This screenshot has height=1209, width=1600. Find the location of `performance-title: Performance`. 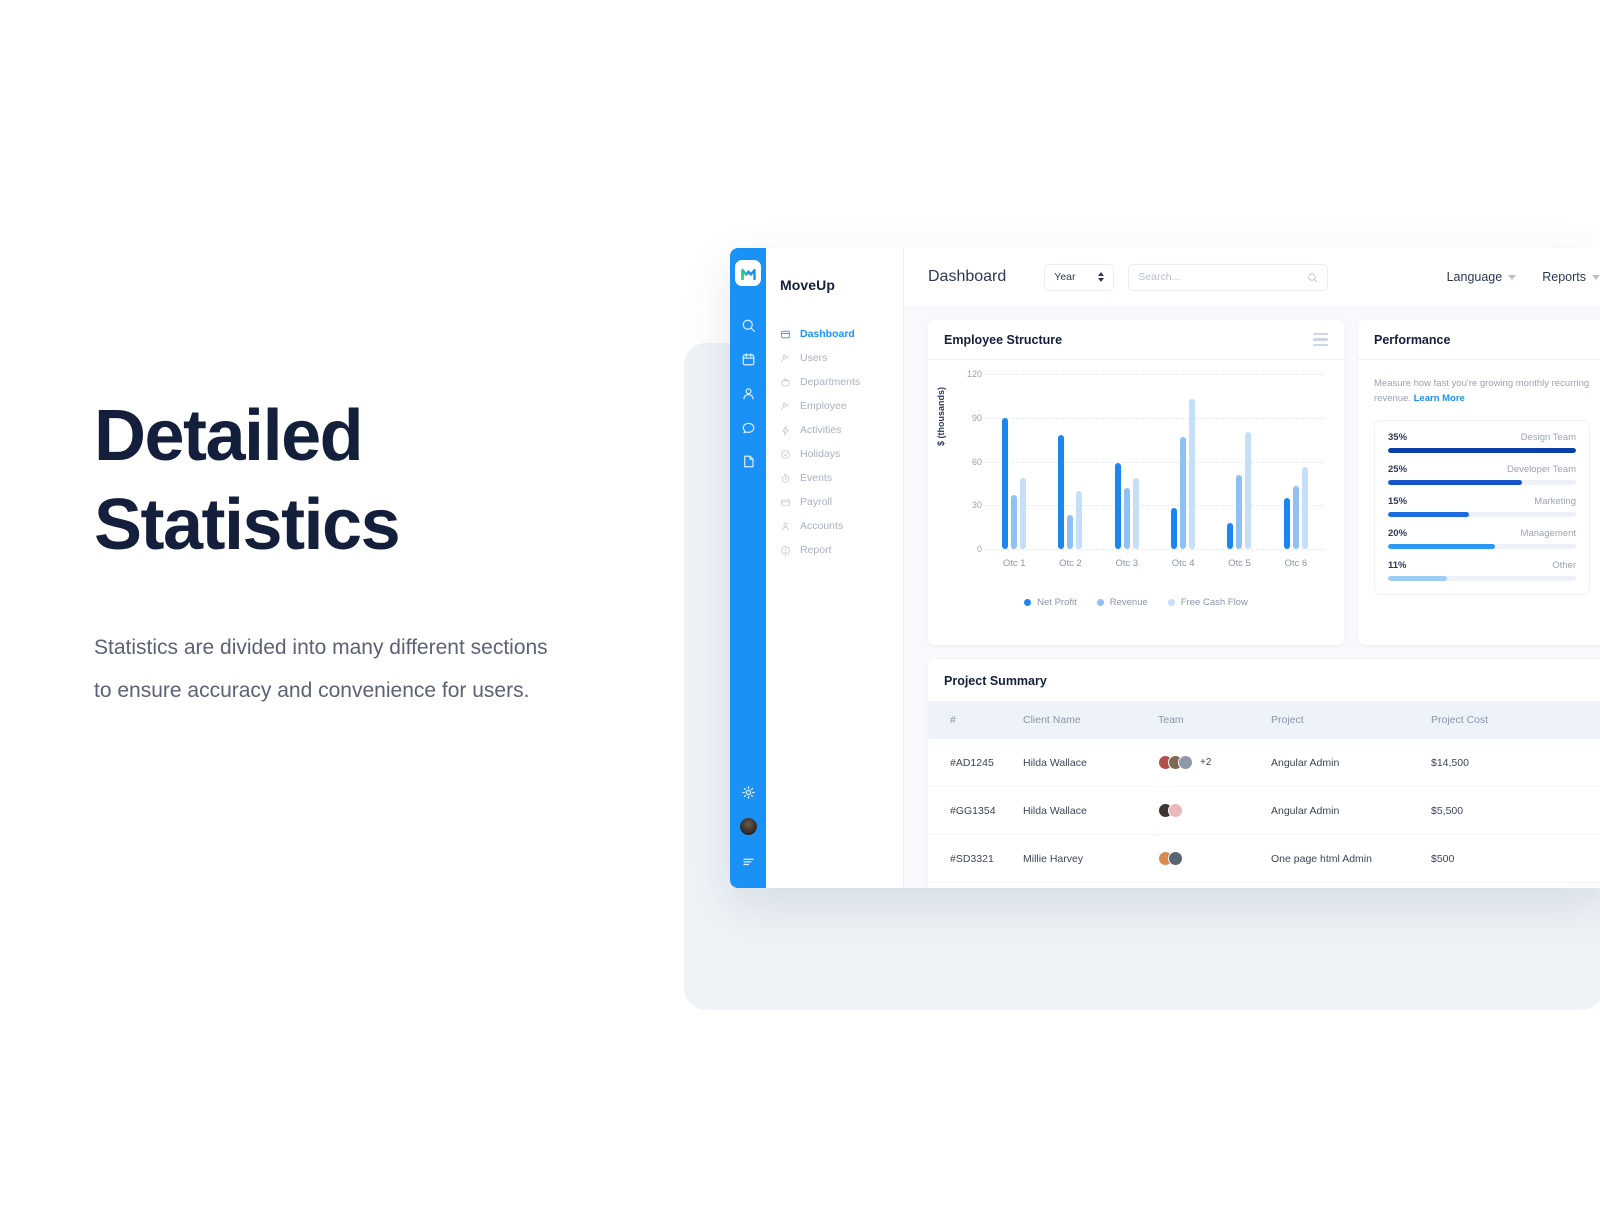

performance-title: Performance is located at coordinates (1412, 339).